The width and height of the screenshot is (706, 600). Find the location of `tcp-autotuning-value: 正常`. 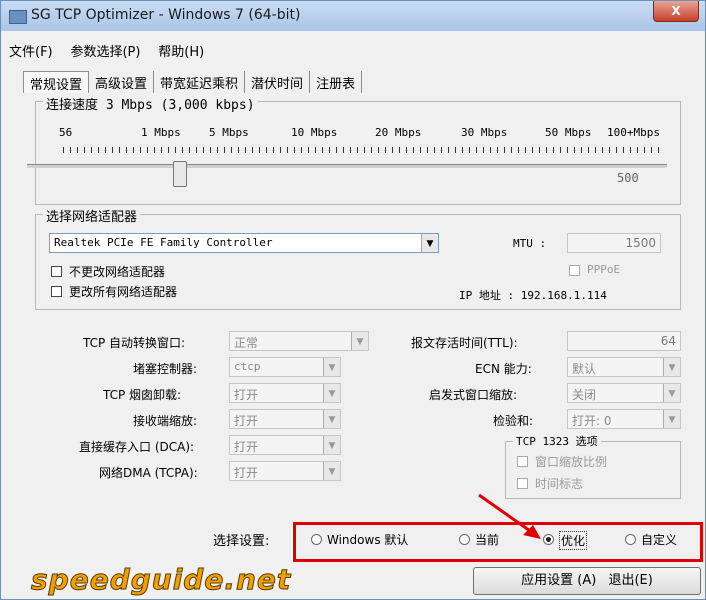

tcp-autotuning-value: 正常 is located at coordinates (246, 343).